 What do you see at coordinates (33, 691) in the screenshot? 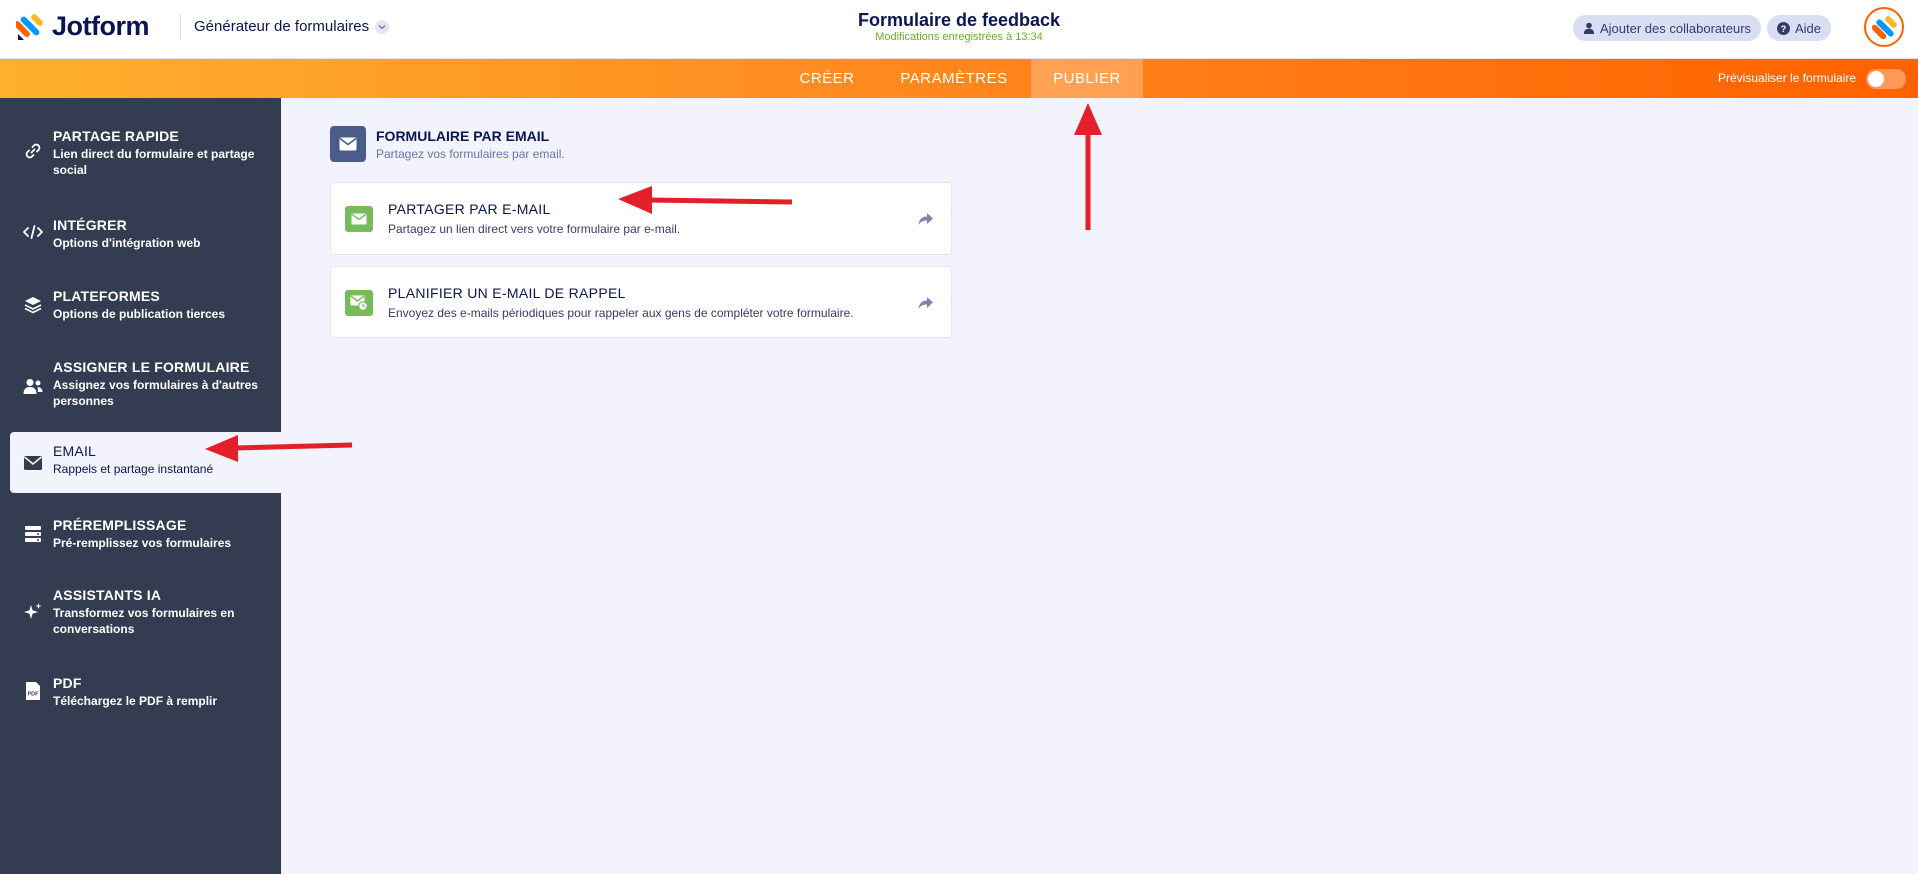
I see `pdf-icon: PDF` at bounding box center [33, 691].